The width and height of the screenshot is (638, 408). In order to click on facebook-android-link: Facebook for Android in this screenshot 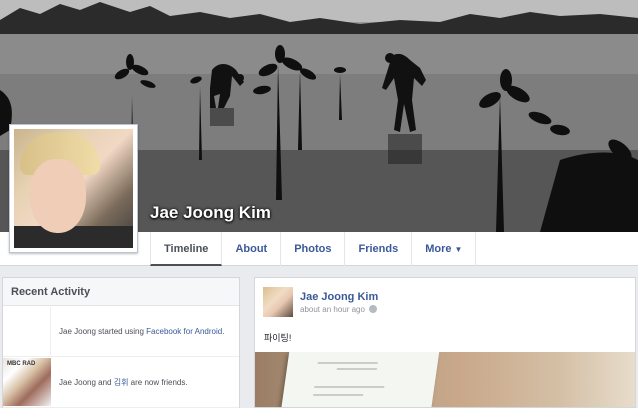, I will do `click(184, 331)`.